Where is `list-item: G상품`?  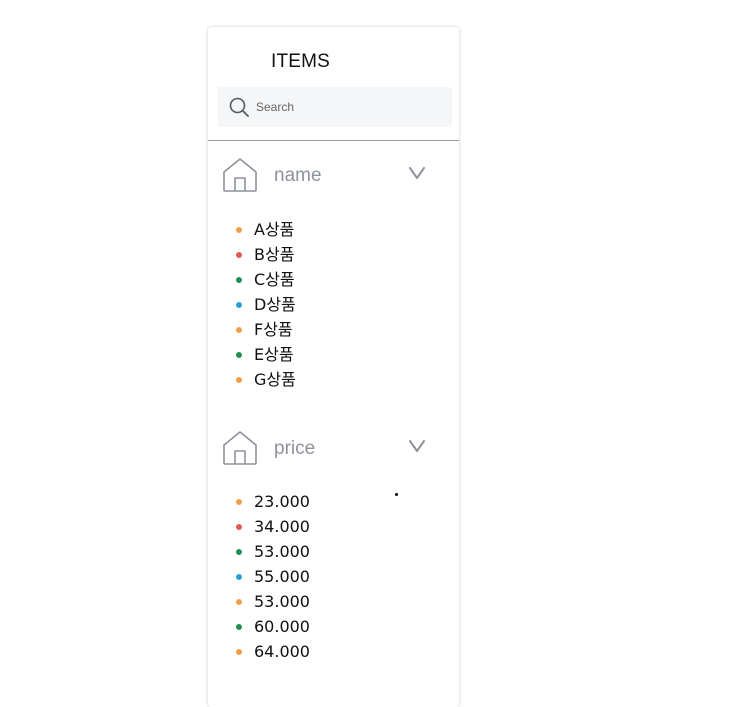
list-item: G상품 is located at coordinates (265, 379).